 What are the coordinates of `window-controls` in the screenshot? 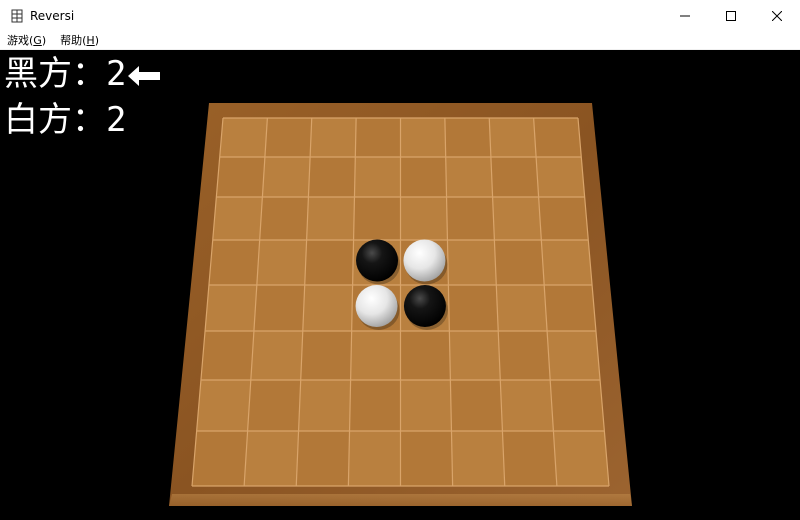 It's located at (731, 15).